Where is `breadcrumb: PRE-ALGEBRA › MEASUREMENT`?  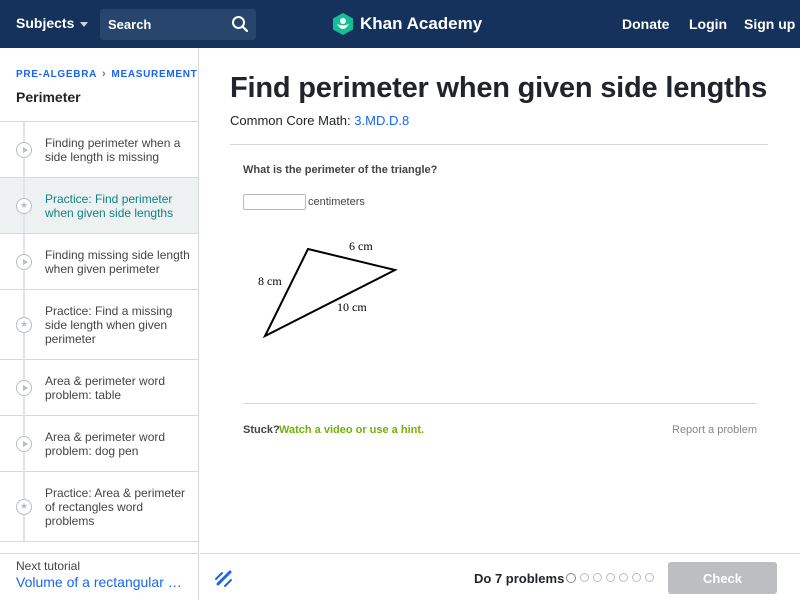
breadcrumb: PRE-ALGEBRA › MEASUREMENT is located at coordinates (106, 74).